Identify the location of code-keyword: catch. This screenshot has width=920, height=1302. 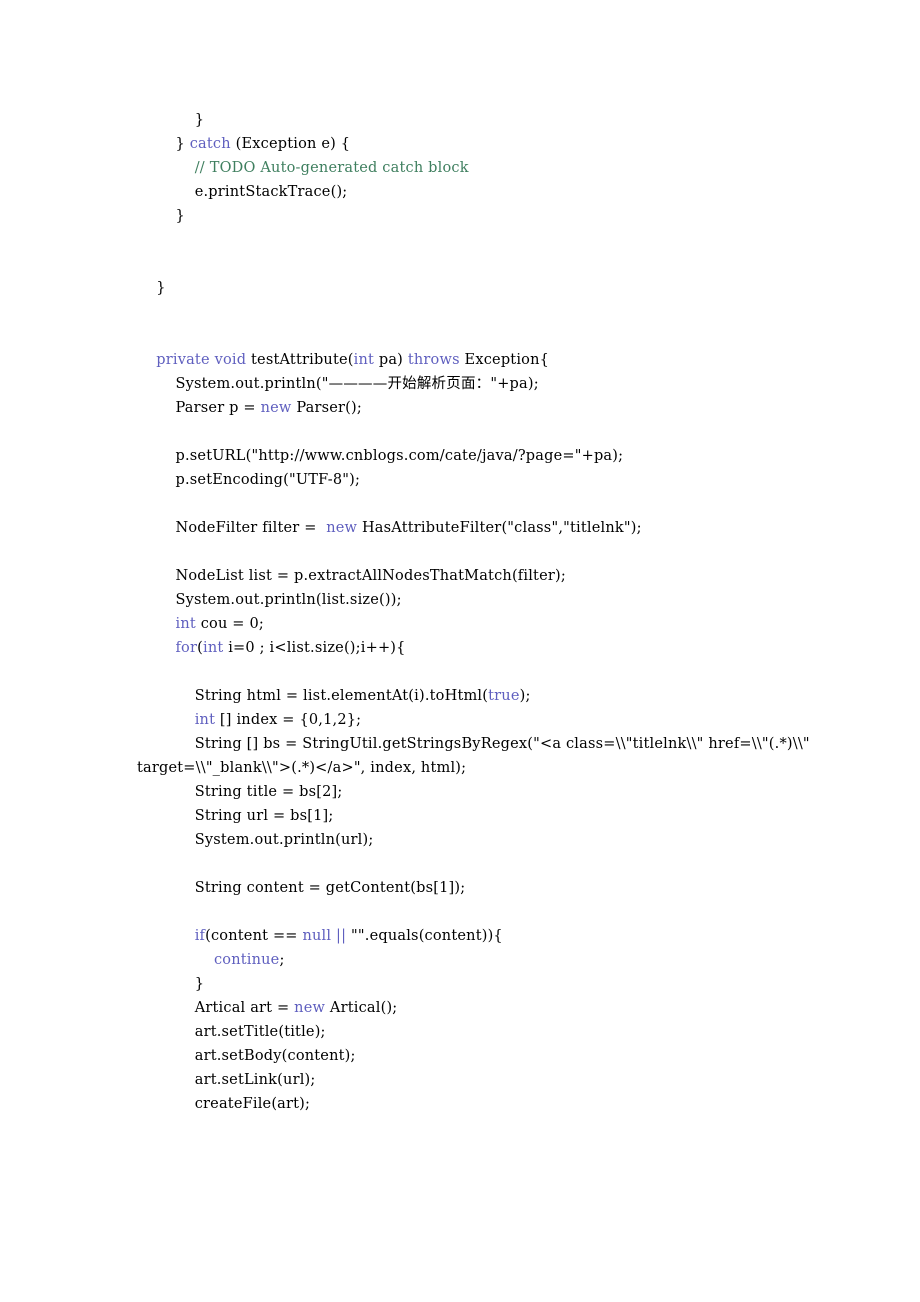
(210, 144).